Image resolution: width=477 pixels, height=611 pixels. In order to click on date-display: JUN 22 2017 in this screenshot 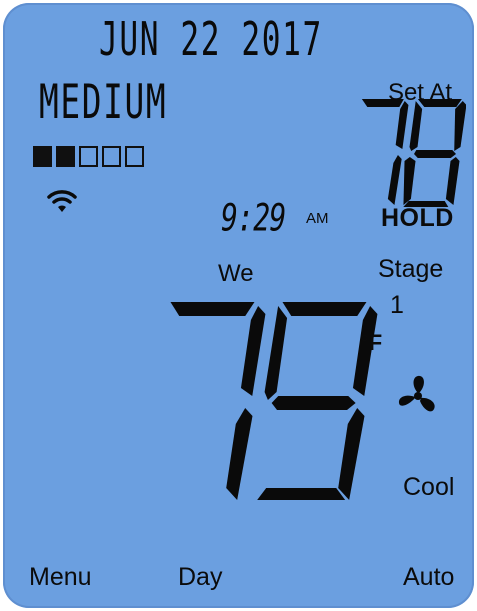, I will do `click(211, 40)`.